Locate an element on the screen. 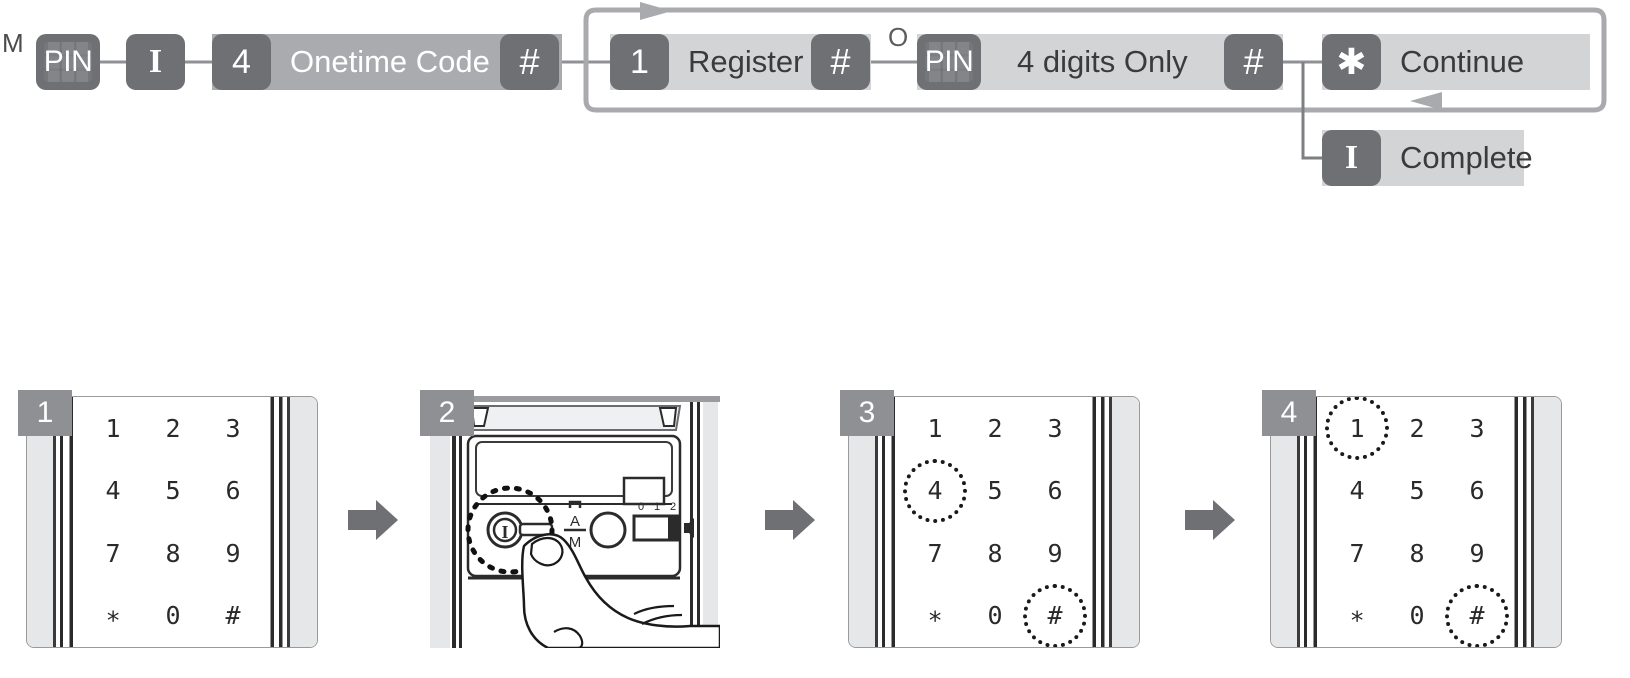 The image size is (1630, 678). svg-text: 1 is located at coordinates (657, 507).